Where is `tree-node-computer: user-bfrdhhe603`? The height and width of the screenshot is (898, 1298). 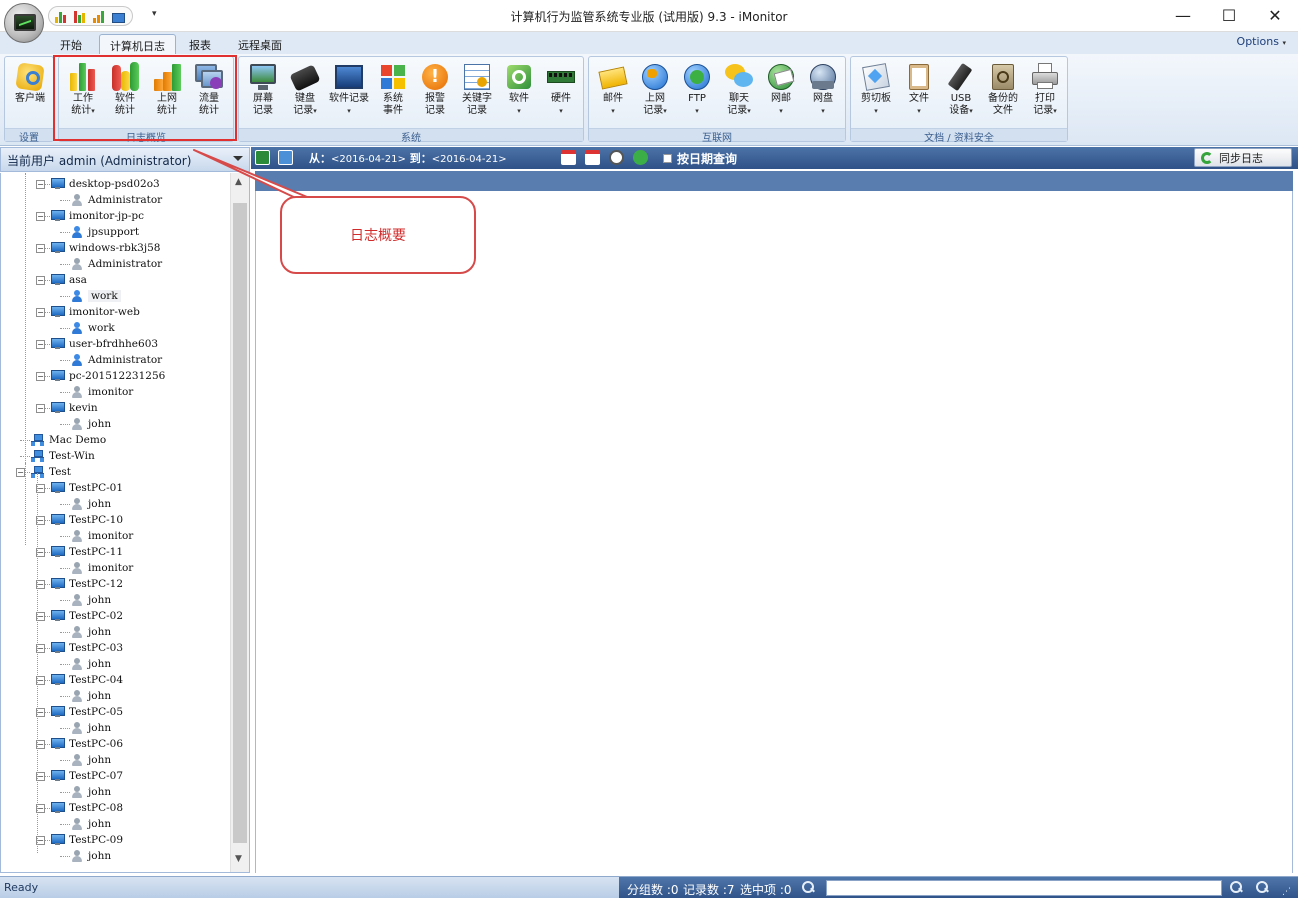
tree-node-computer: user-bfrdhhe603 is located at coordinates (104, 344).